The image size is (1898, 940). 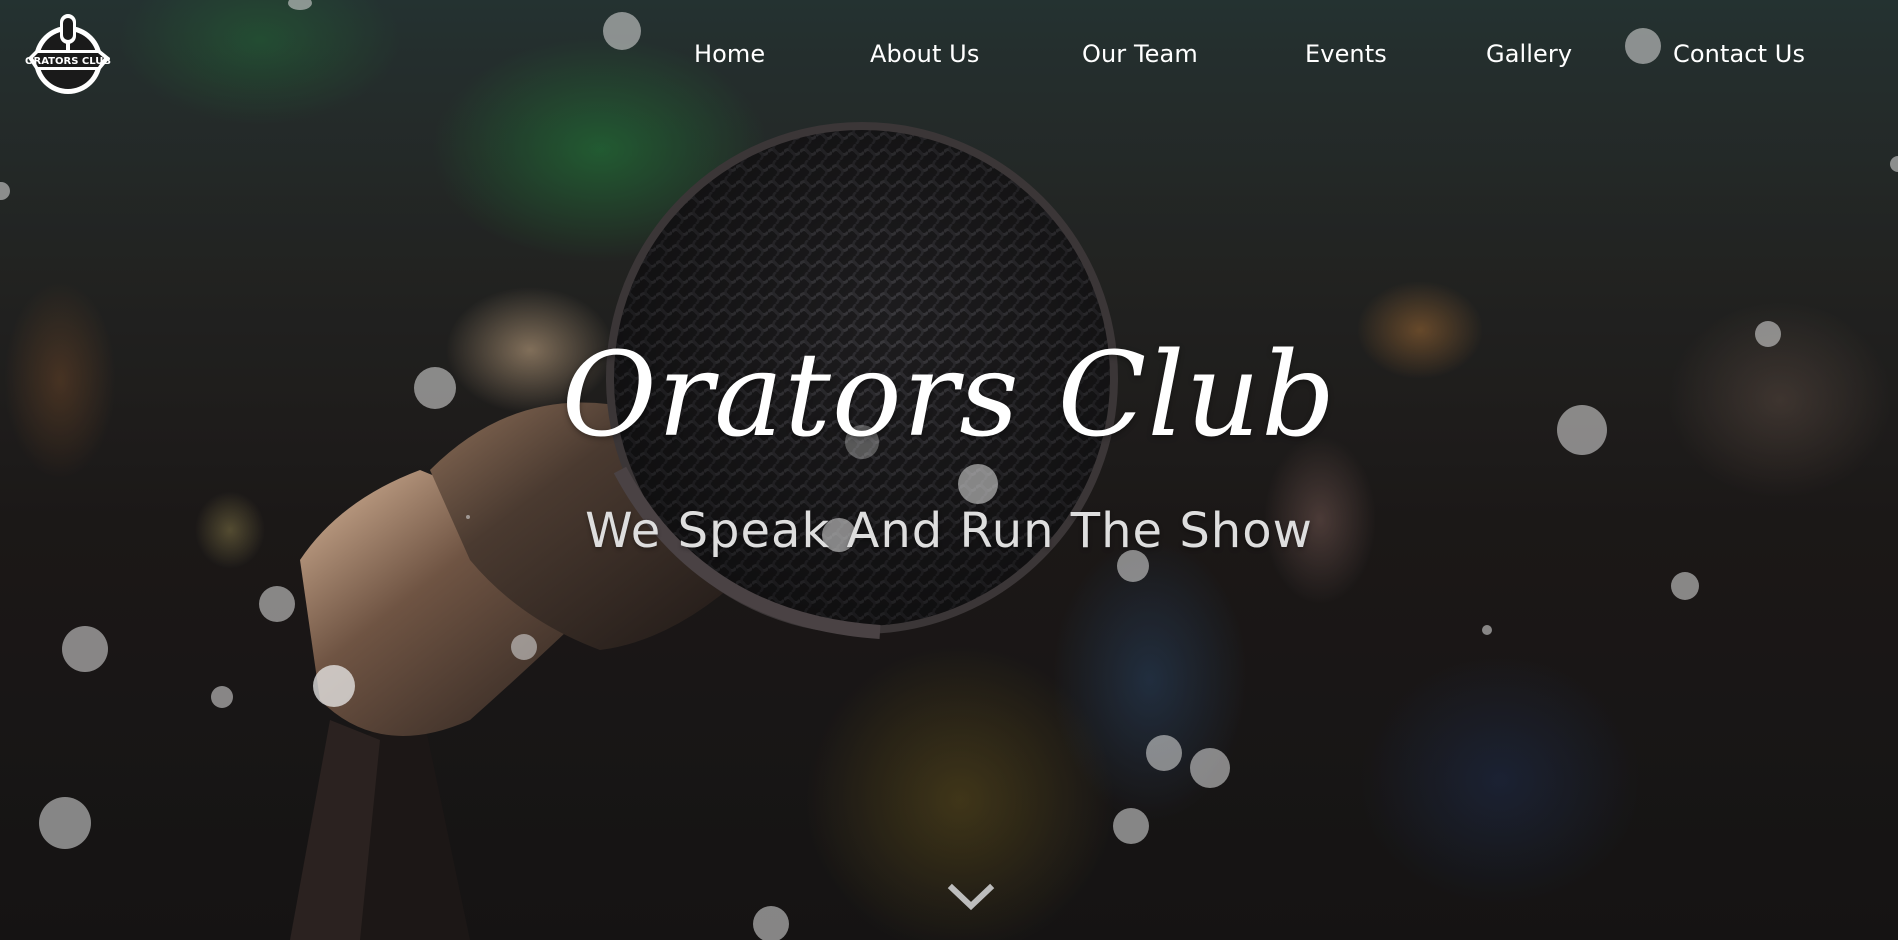 I want to click on chevron-down-icon, so click(x=971, y=897).